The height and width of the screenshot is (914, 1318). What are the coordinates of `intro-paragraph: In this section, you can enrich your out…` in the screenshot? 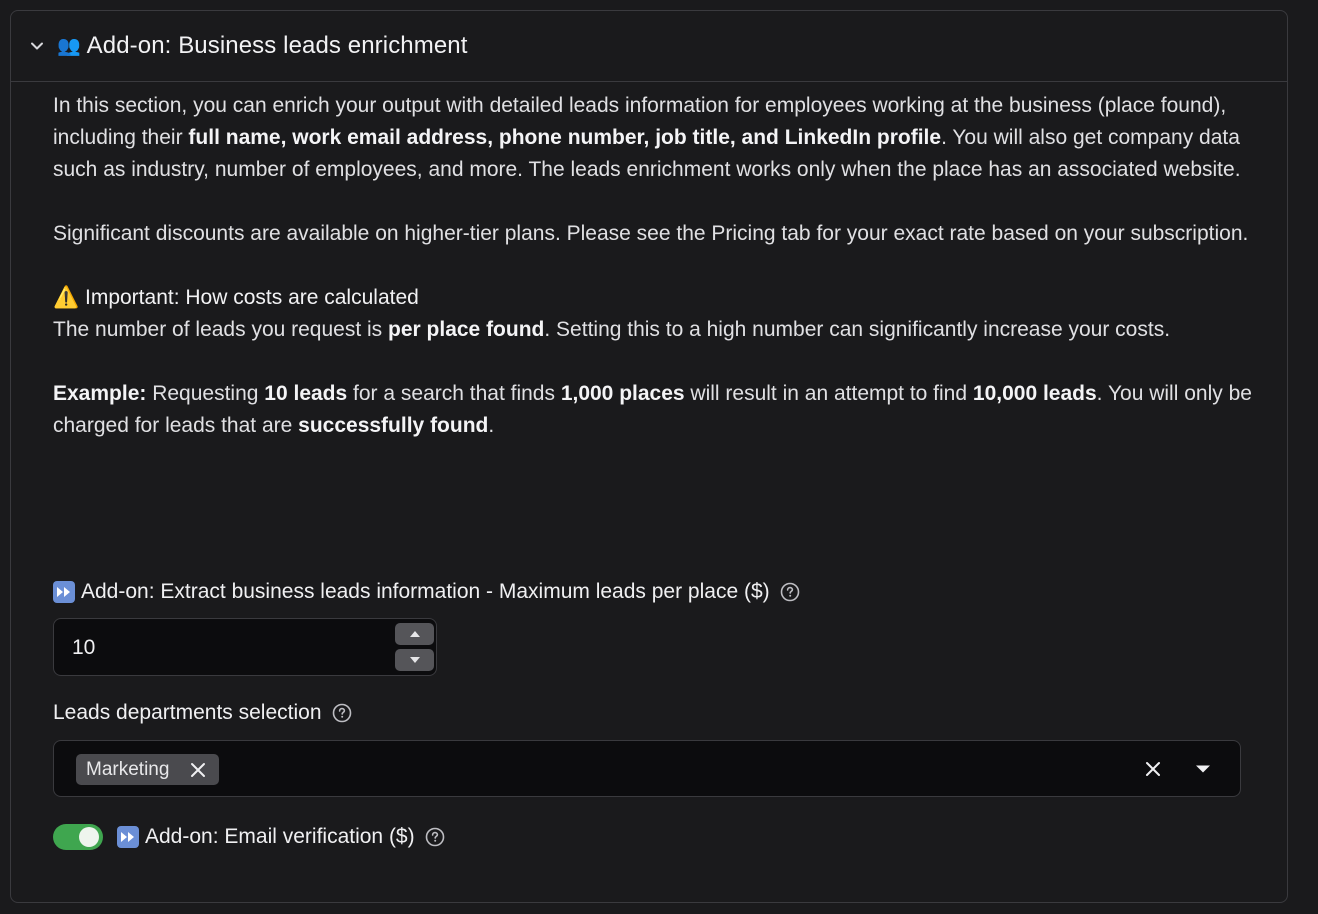 It's located at (647, 137).